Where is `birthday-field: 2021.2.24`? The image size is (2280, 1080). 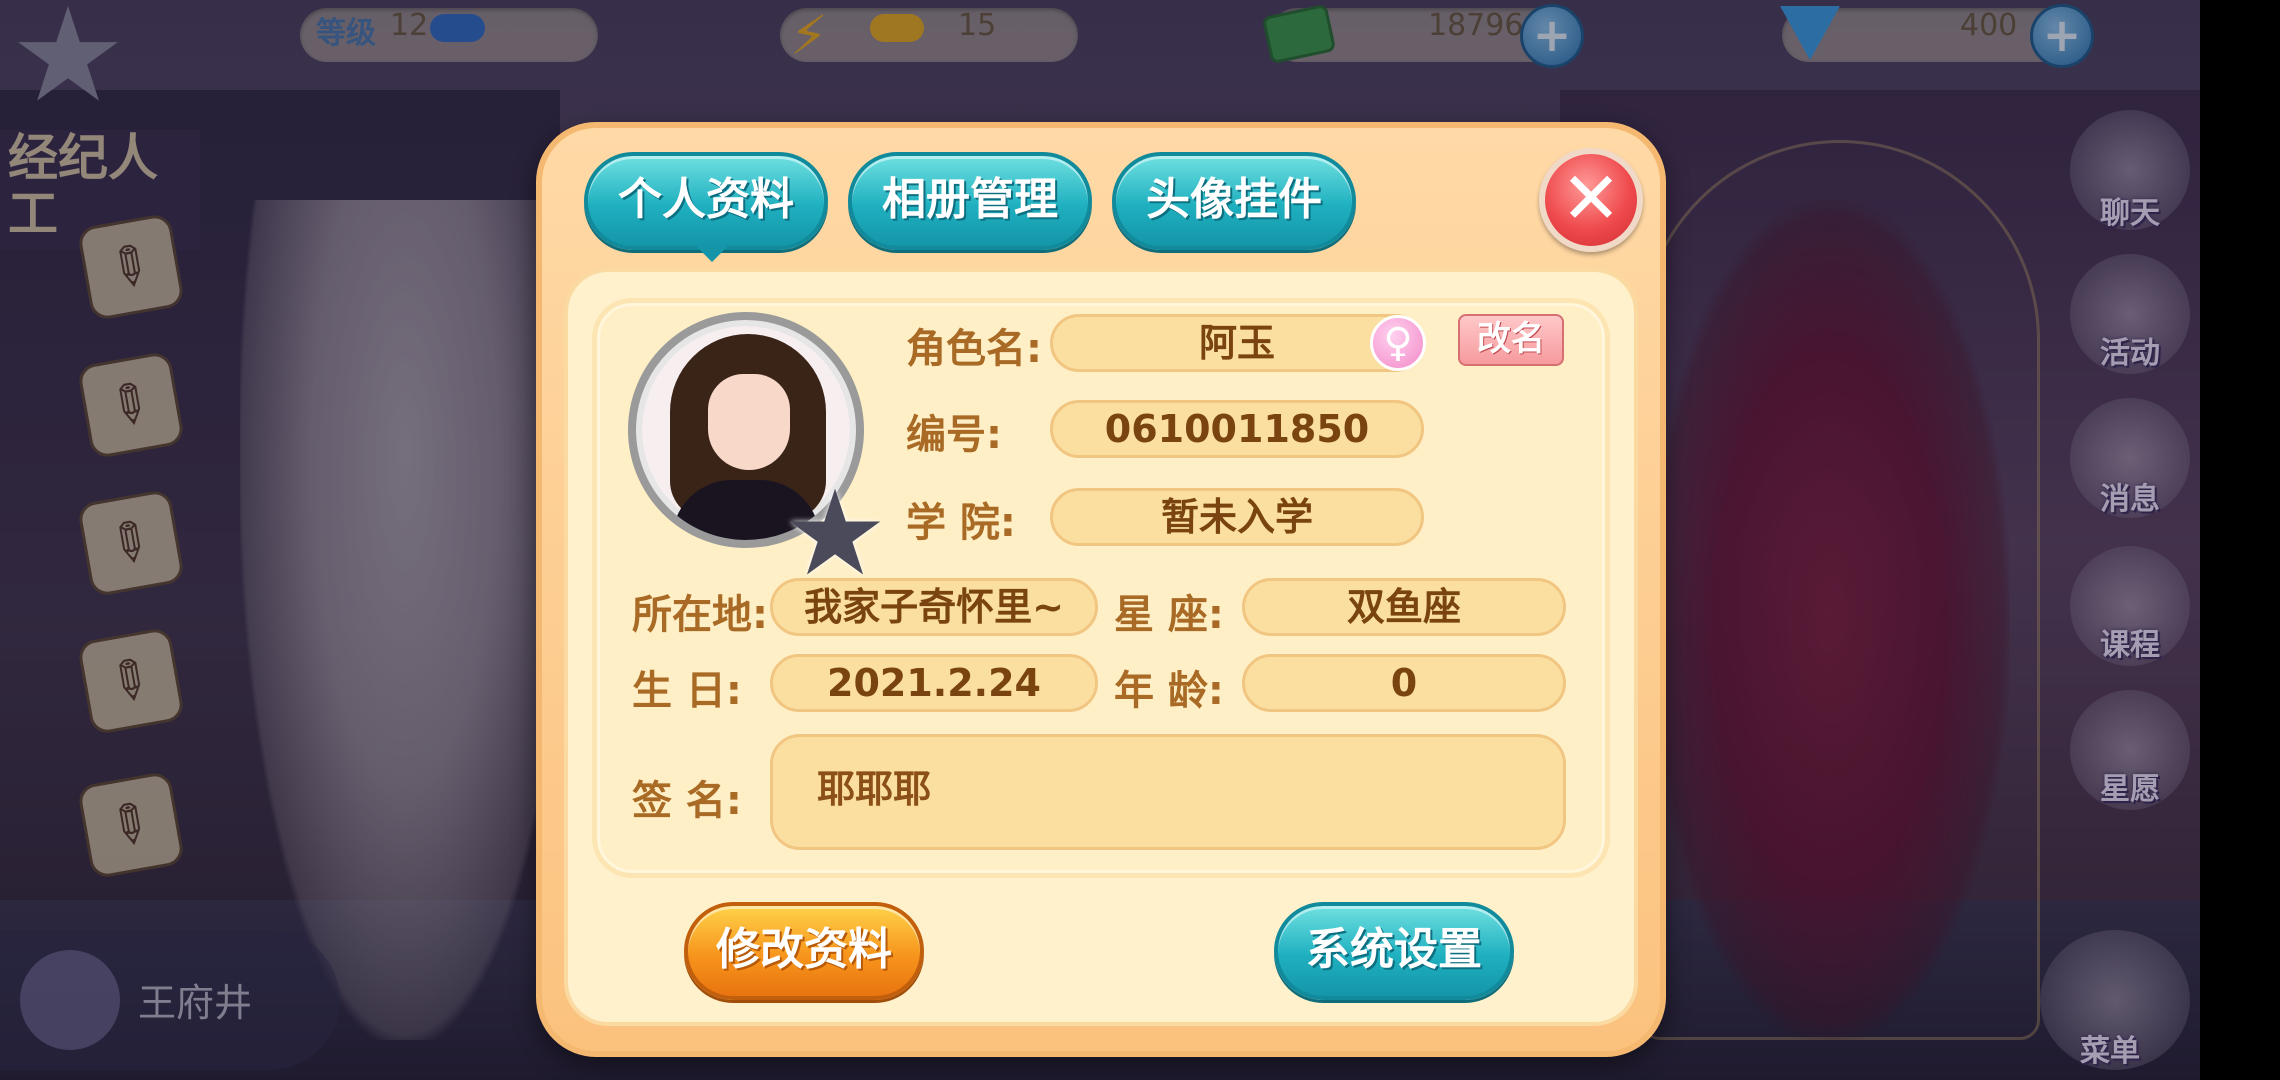
birthday-field: 2021.2.24 is located at coordinates (934, 683).